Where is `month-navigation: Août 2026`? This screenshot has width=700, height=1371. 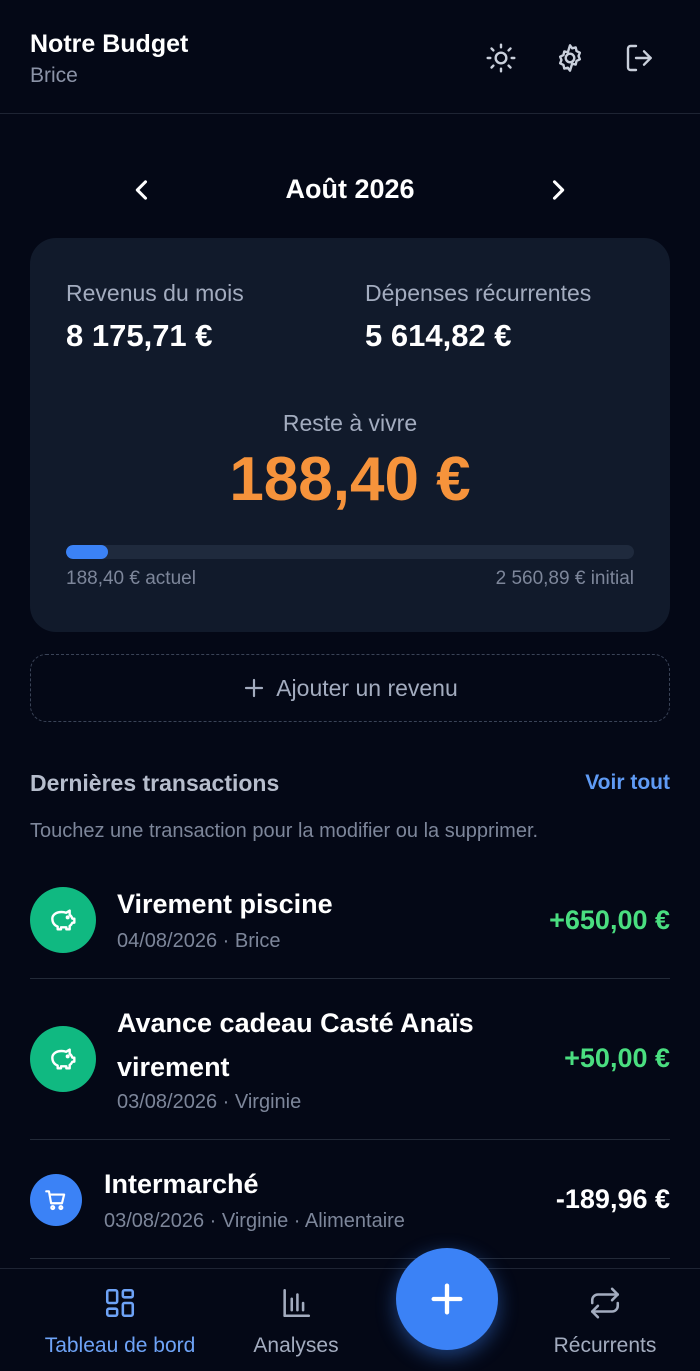 month-navigation: Août 2026 is located at coordinates (350, 190).